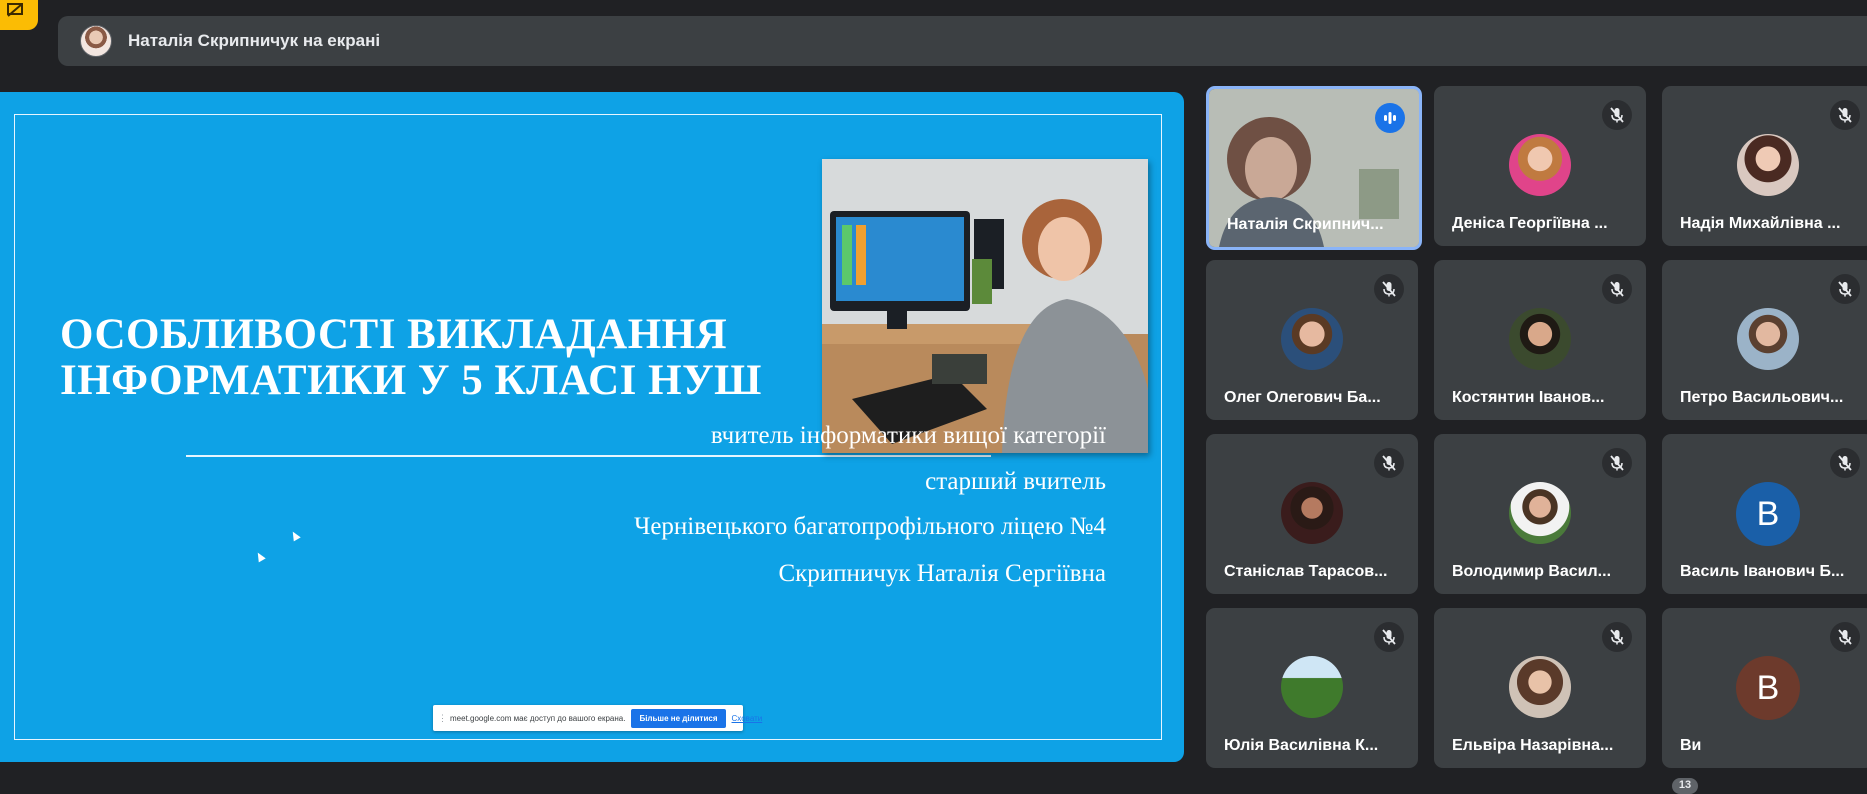 This screenshot has width=1867, height=794. I want to click on presenter-label: Наталія Скрипничук на екрані, so click(254, 40).